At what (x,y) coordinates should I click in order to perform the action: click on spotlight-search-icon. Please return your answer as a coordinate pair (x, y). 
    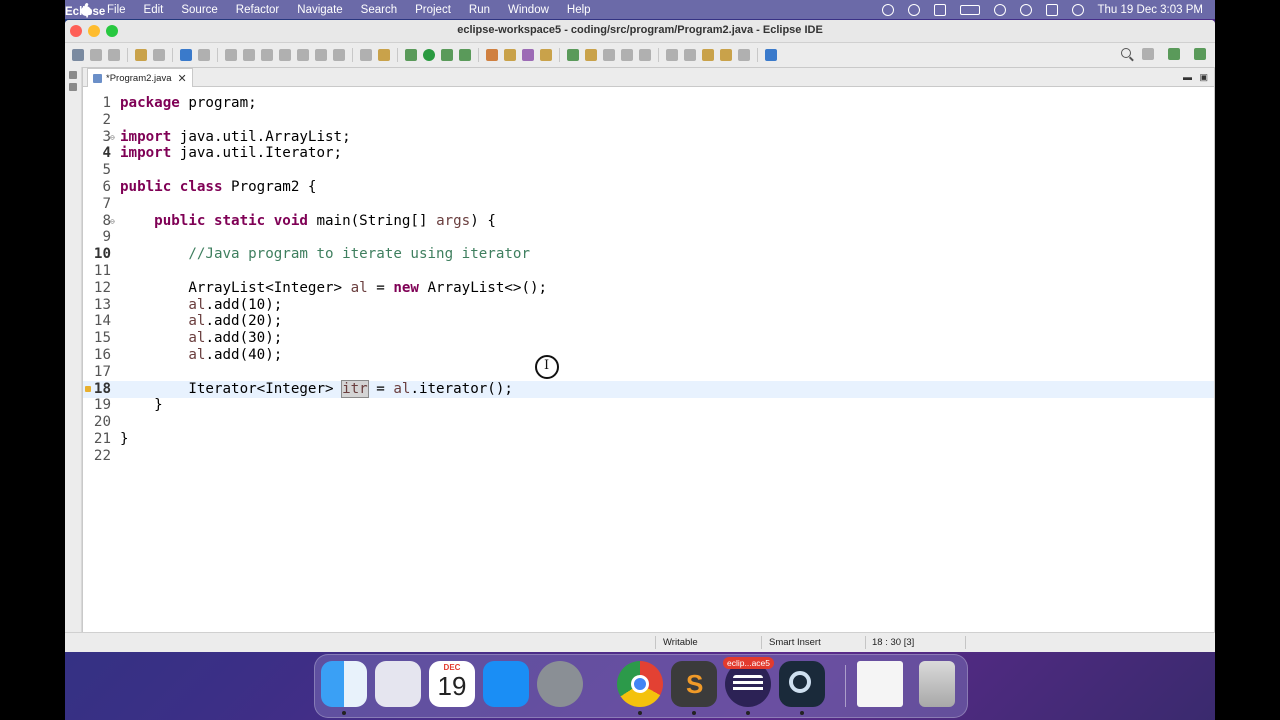
    Looking at the image, I should click on (1025, 9).